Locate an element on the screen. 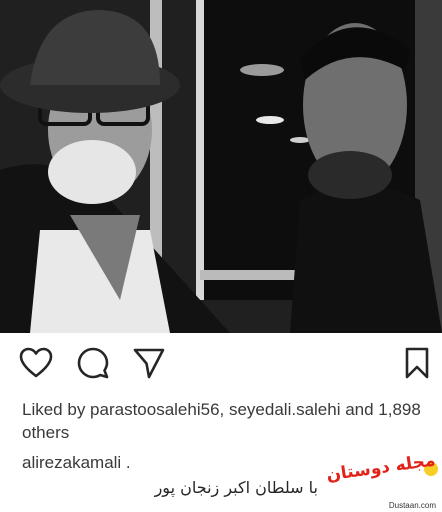 The height and width of the screenshot is (512, 442). watermark-logo: مجله دوستان Dustaan.com is located at coordinates (382, 481).